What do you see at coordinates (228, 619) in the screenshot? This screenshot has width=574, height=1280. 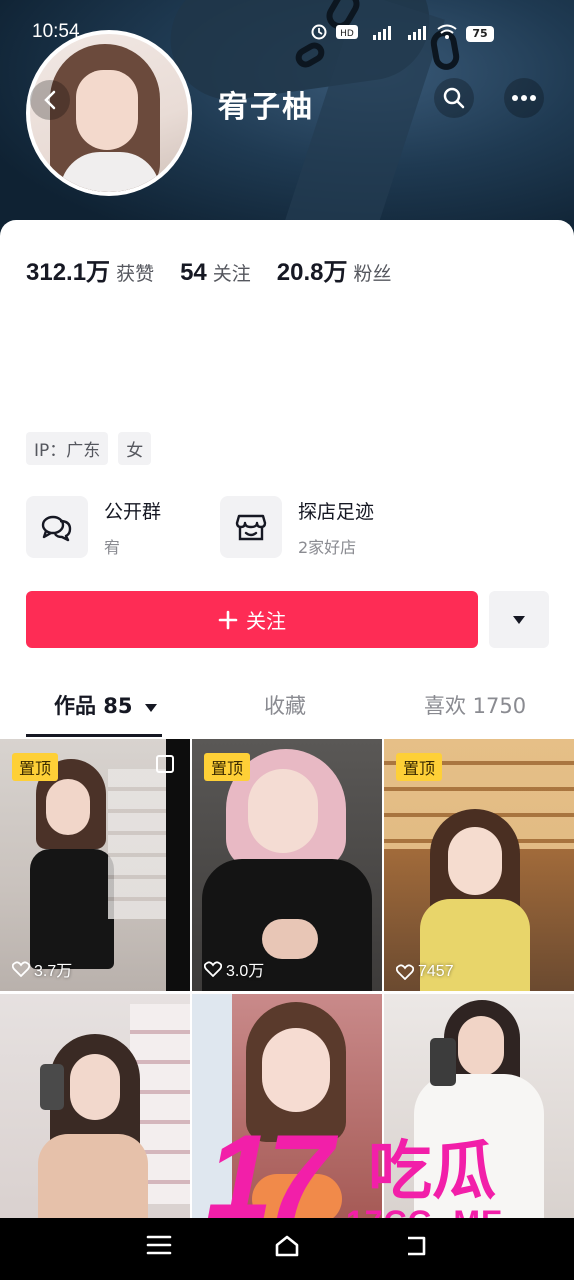 I see `plus-icon` at bounding box center [228, 619].